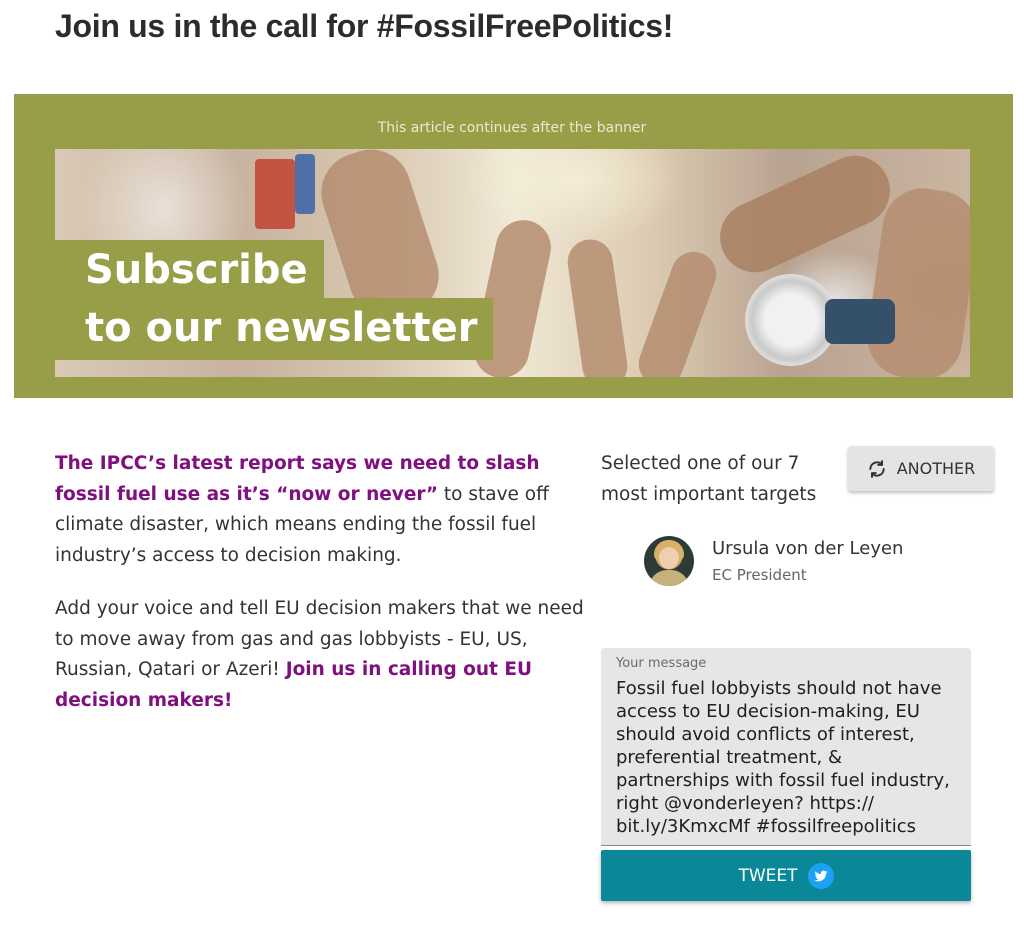 The image size is (1024, 929). I want to click on banner-headline-line1: Subscribe, so click(189, 269).